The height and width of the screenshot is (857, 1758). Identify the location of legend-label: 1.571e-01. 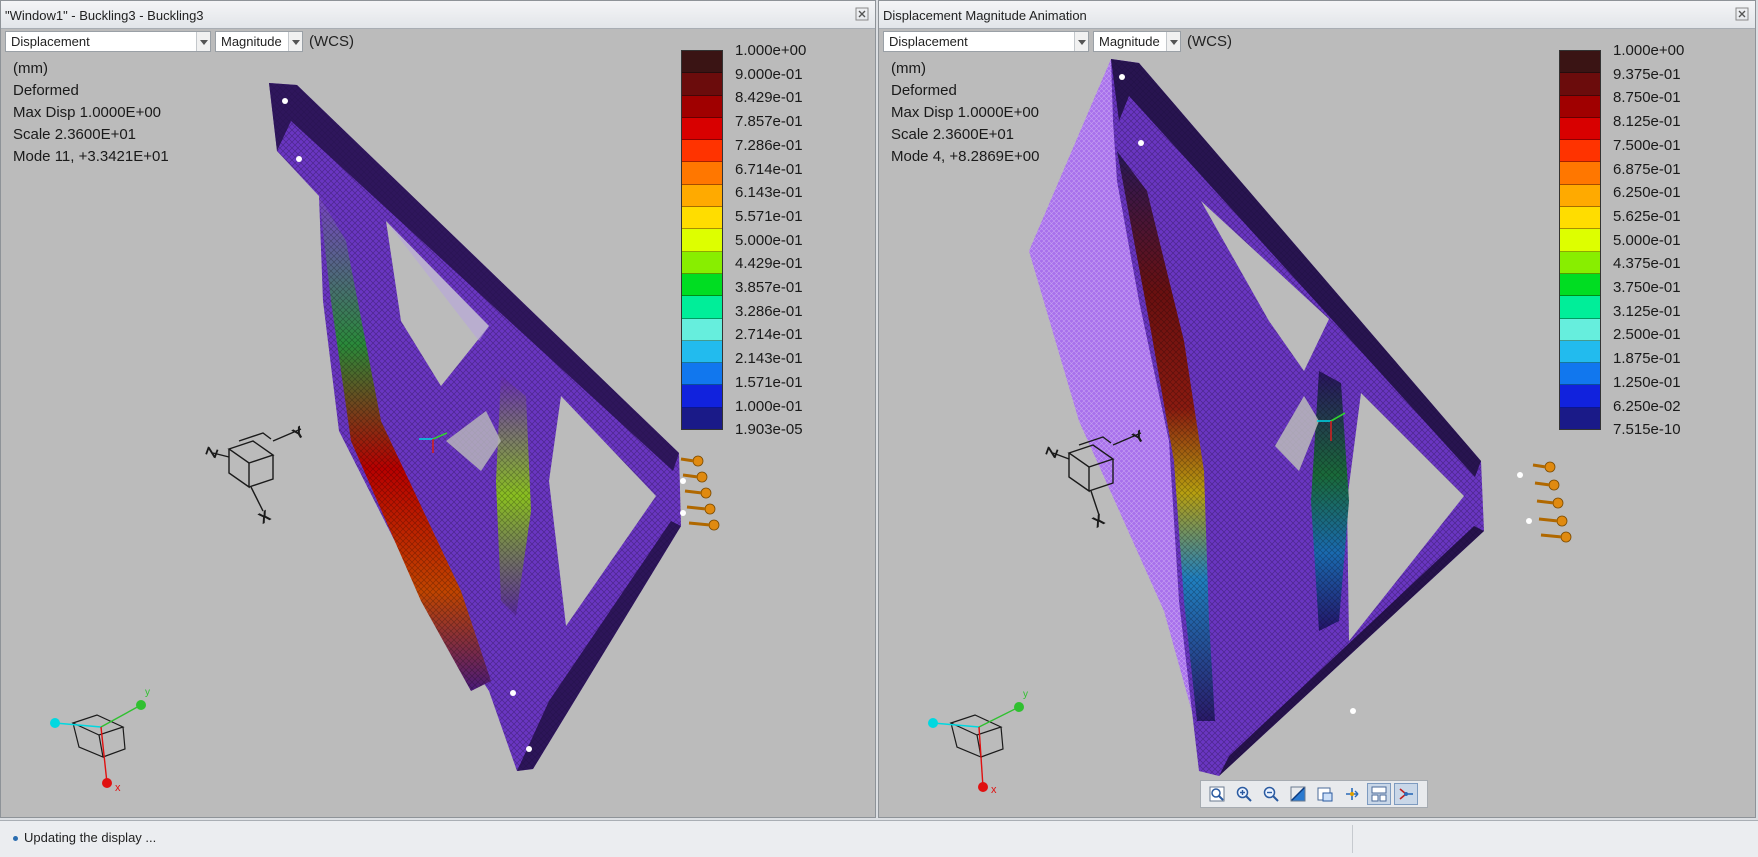
(770, 383).